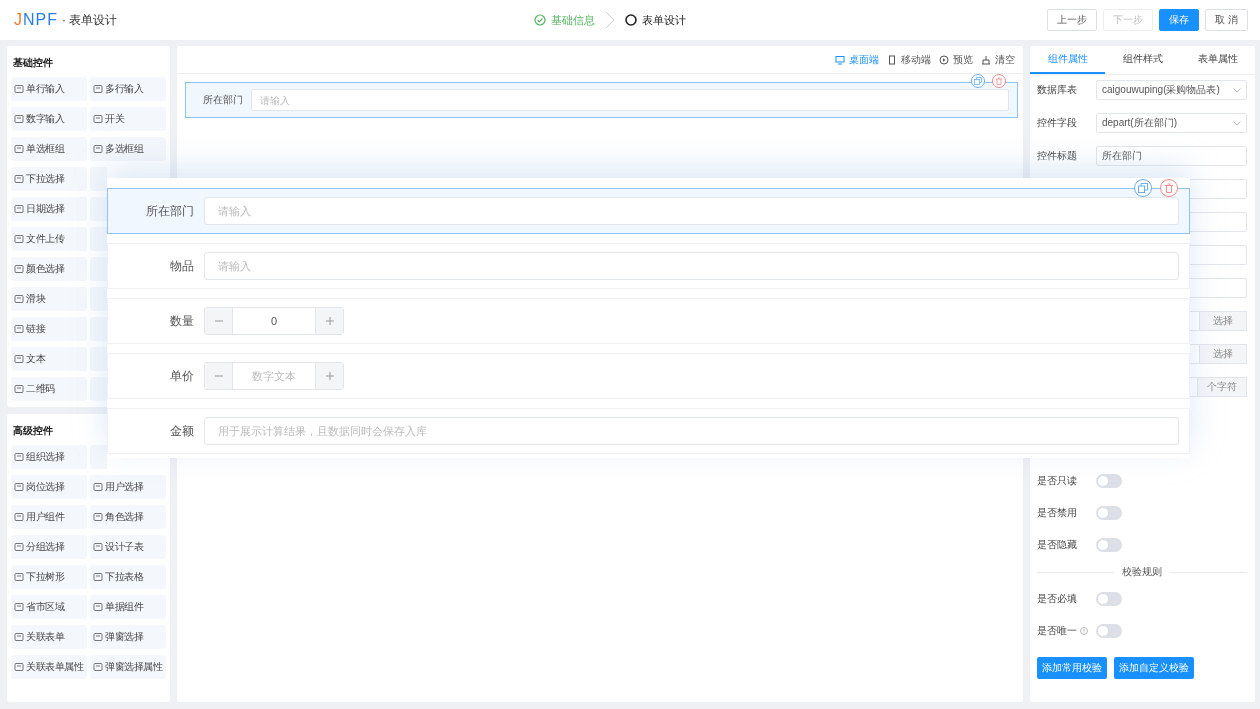 This screenshot has height=709, width=1260. I want to click on control-tile: 分组选择, so click(49, 547).